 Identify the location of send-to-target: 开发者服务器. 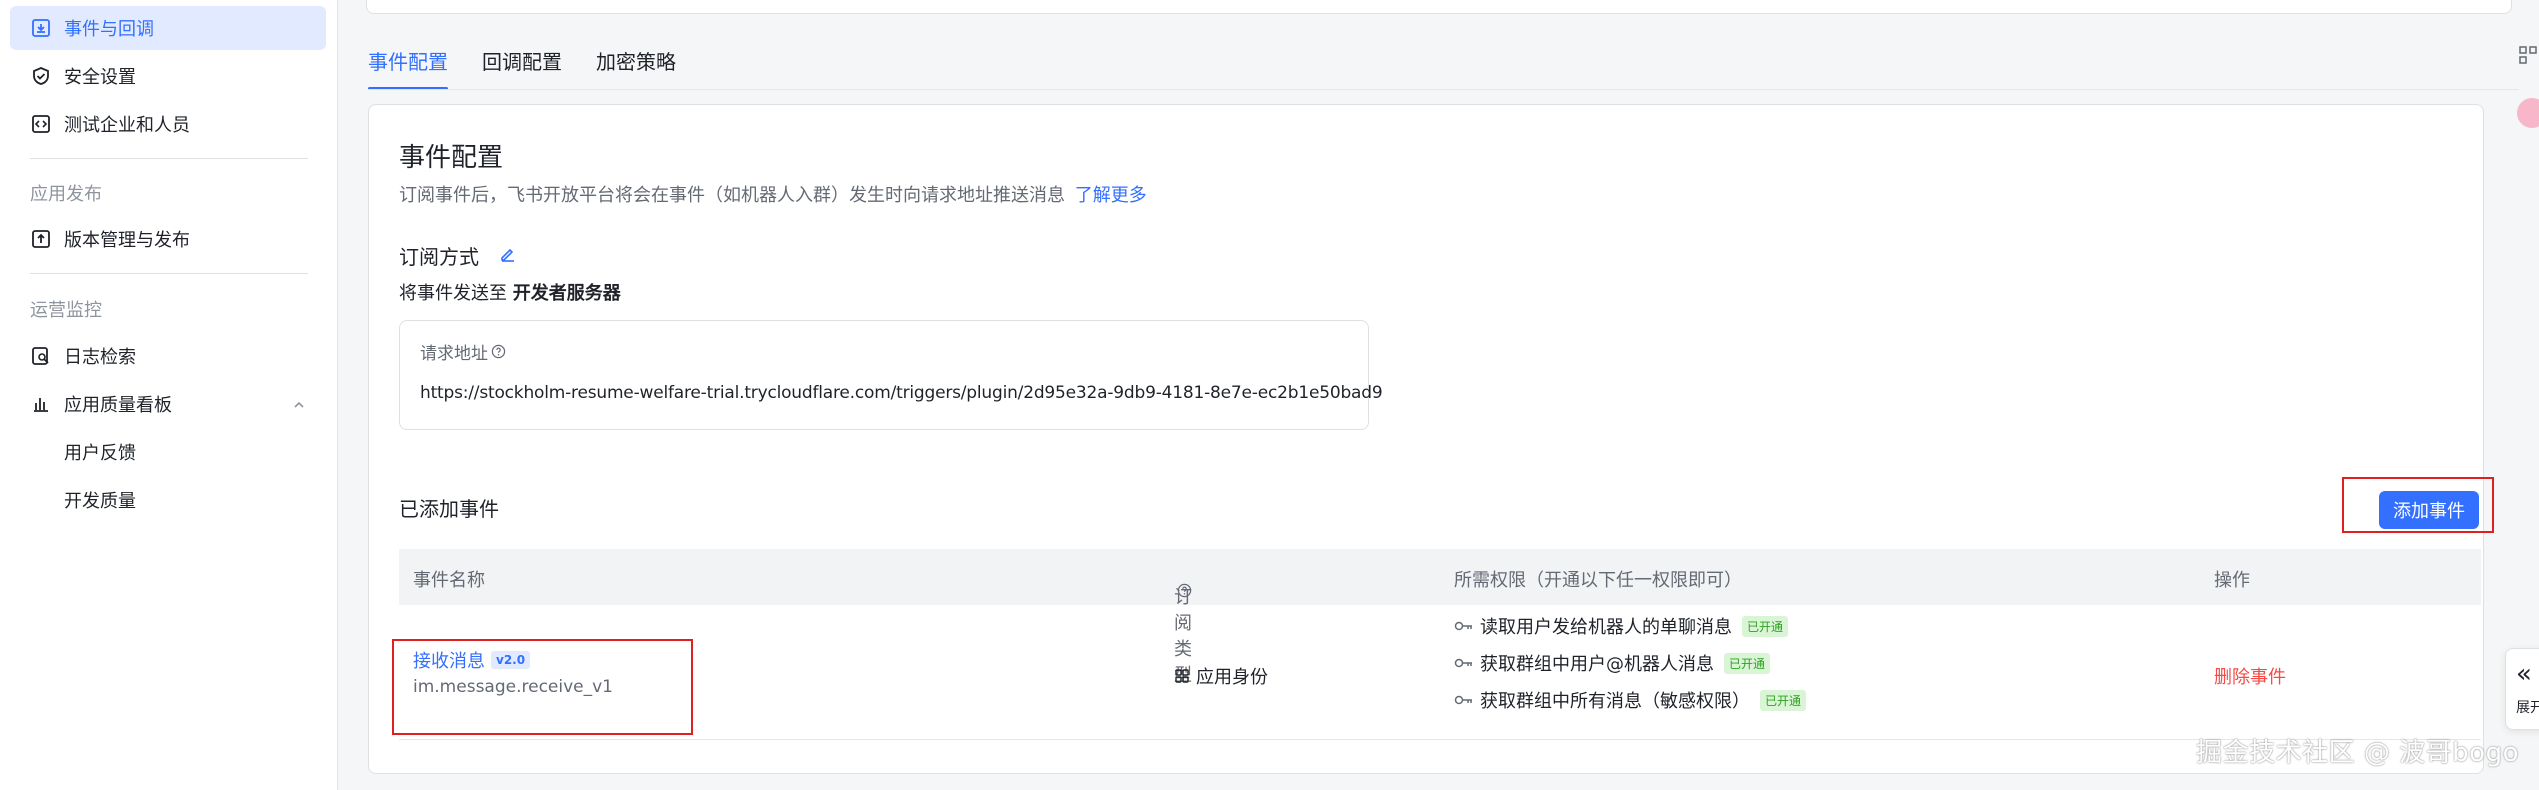
(566, 293).